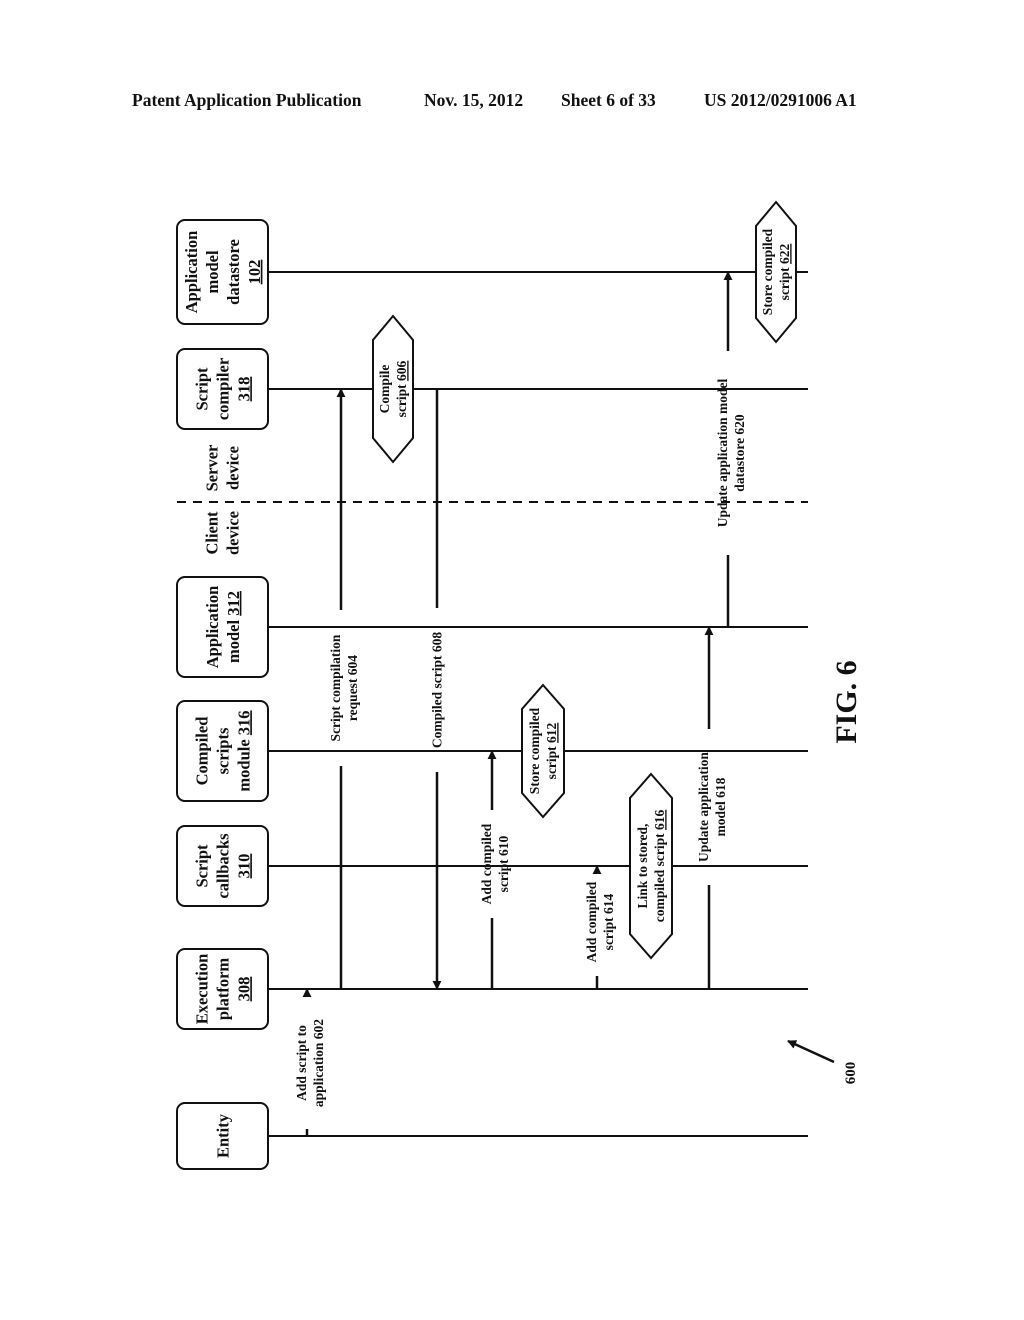 The height and width of the screenshot is (1320, 1024). What do you see at coordinates (722, 452) in the screenshot?
I see `message-label-line: Update application model` at bounding box center [722, 452].